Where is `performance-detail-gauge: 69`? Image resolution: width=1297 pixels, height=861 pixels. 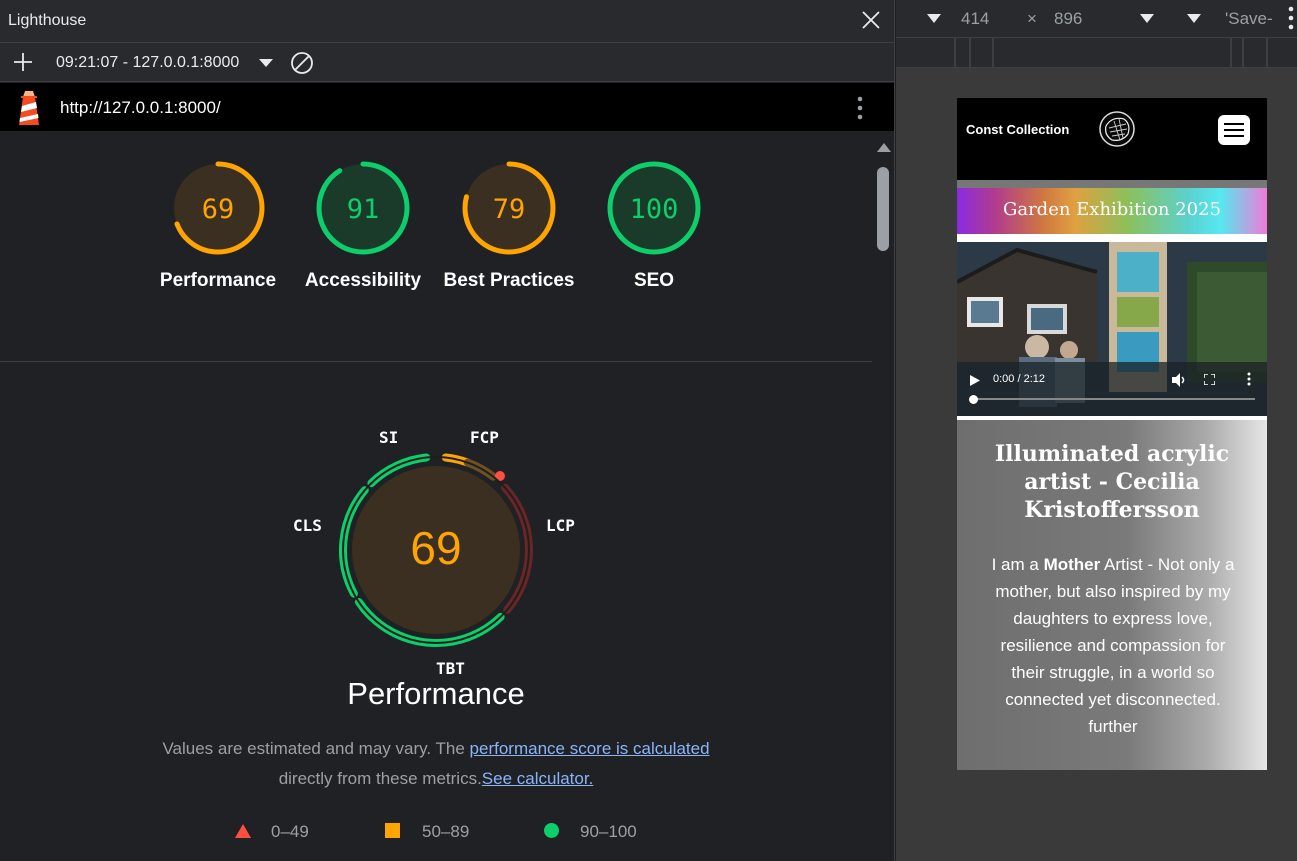
performance-detail-gauge: 69 is located at coordinates (436, 550).